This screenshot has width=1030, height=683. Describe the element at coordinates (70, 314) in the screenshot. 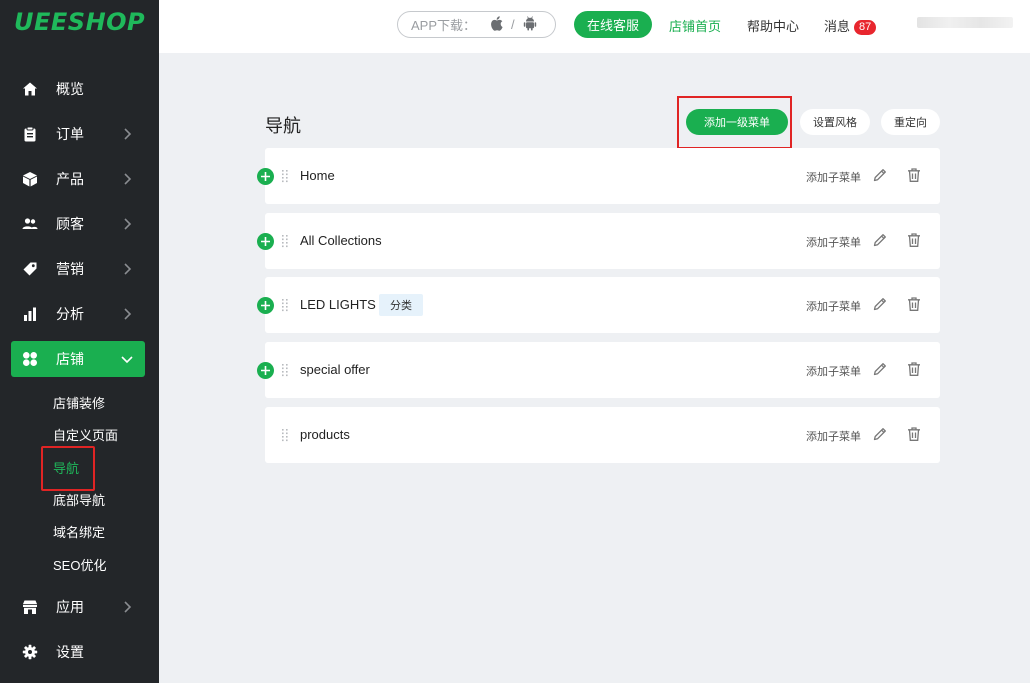

I see `sidebar-item-label: 分析` at that location.